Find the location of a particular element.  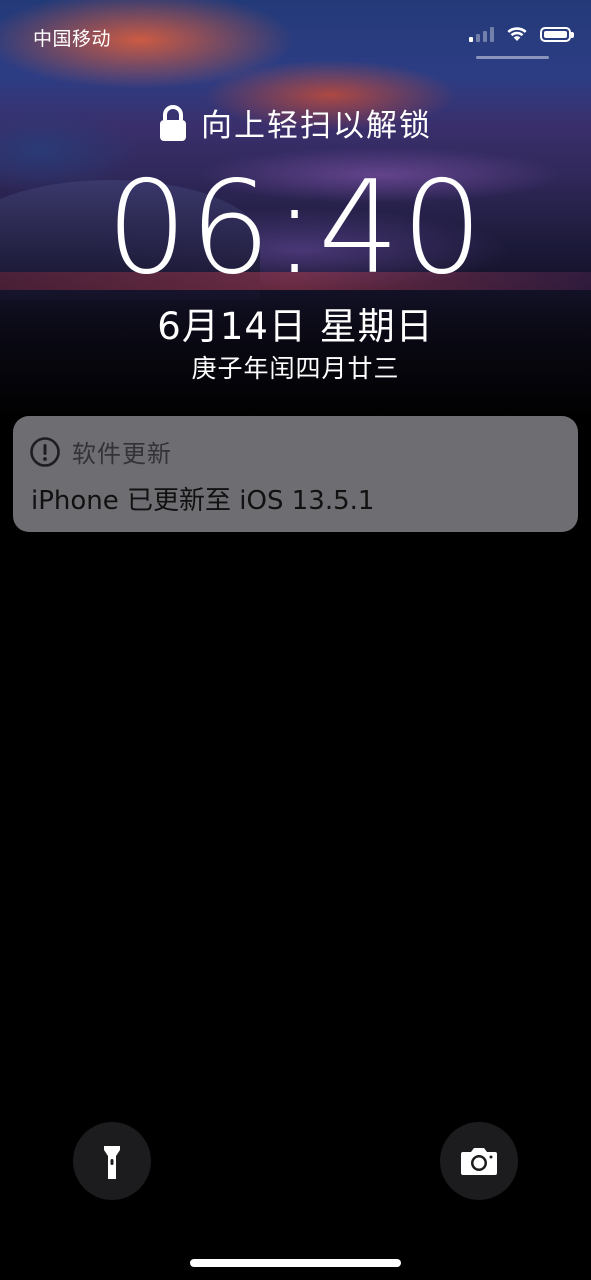

flashlight-button is located at coordinates (112, 1161).